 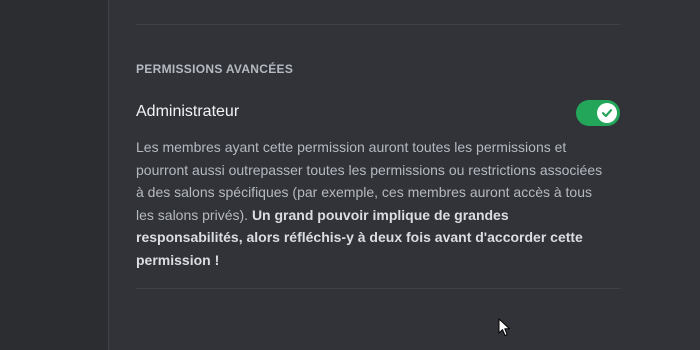 I want to click on section-header: PERMISSIONS AVANCÉES, so click(x=215, y=69).